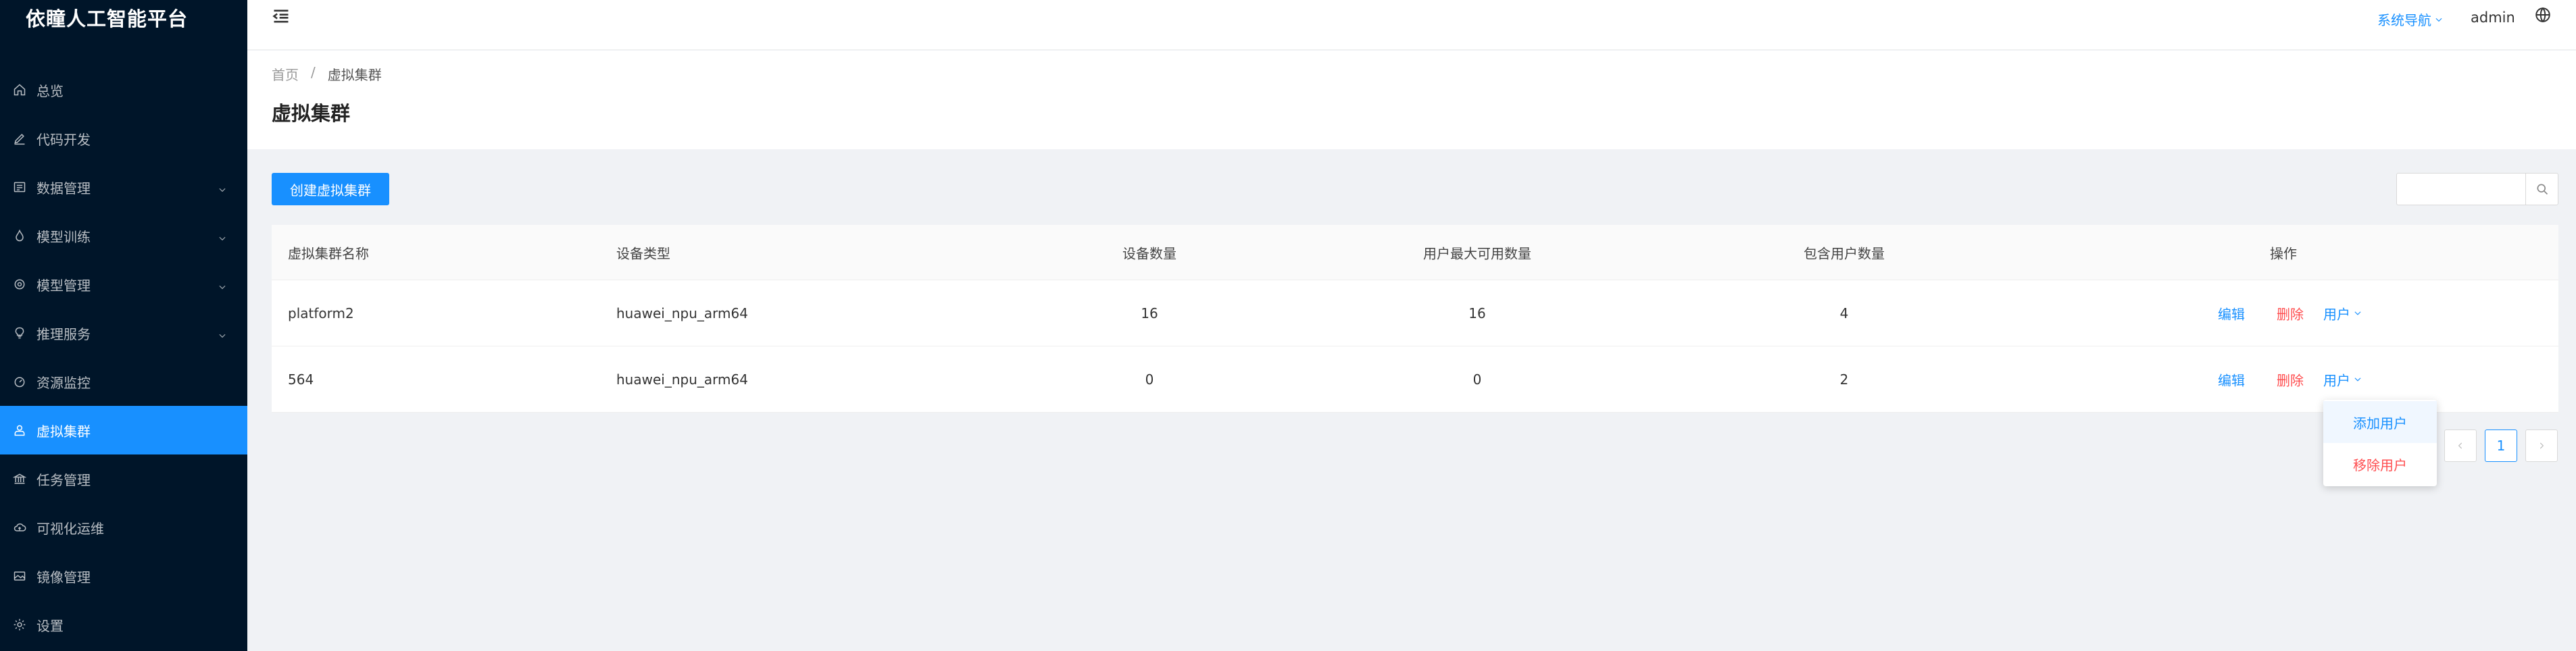 The height and width of the screenshot is (651, 2576). What do you see at coordinates (124, 138) in the screenshot?
I see `sidebar-item-code-dev: 代码开发` at bounding box center [124, 138].